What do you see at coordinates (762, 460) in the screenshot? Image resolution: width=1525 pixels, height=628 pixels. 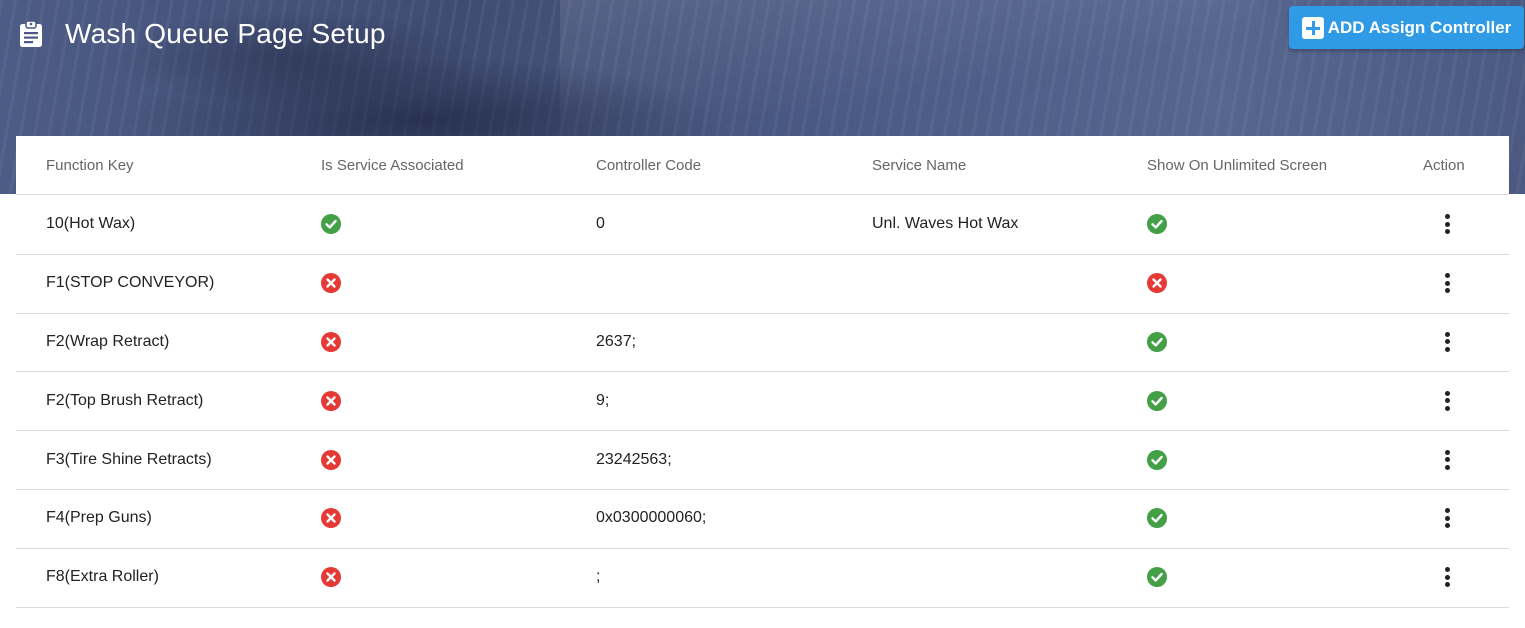 I see `table-row: F3(Tire Shine Retracts) 23242563;` at bounding box center [762, 460].